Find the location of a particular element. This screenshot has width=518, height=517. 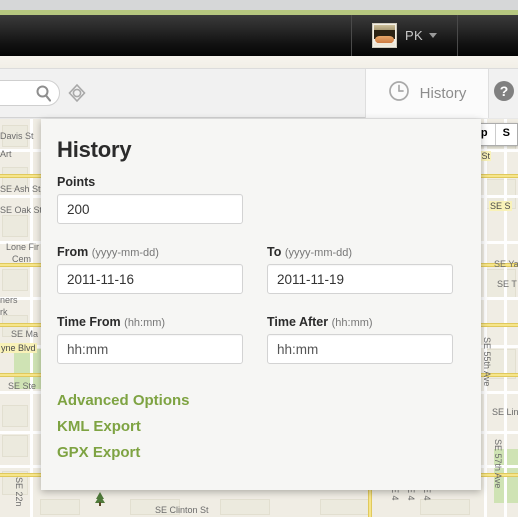

points-label: Points is located at coordinates (76, 182).